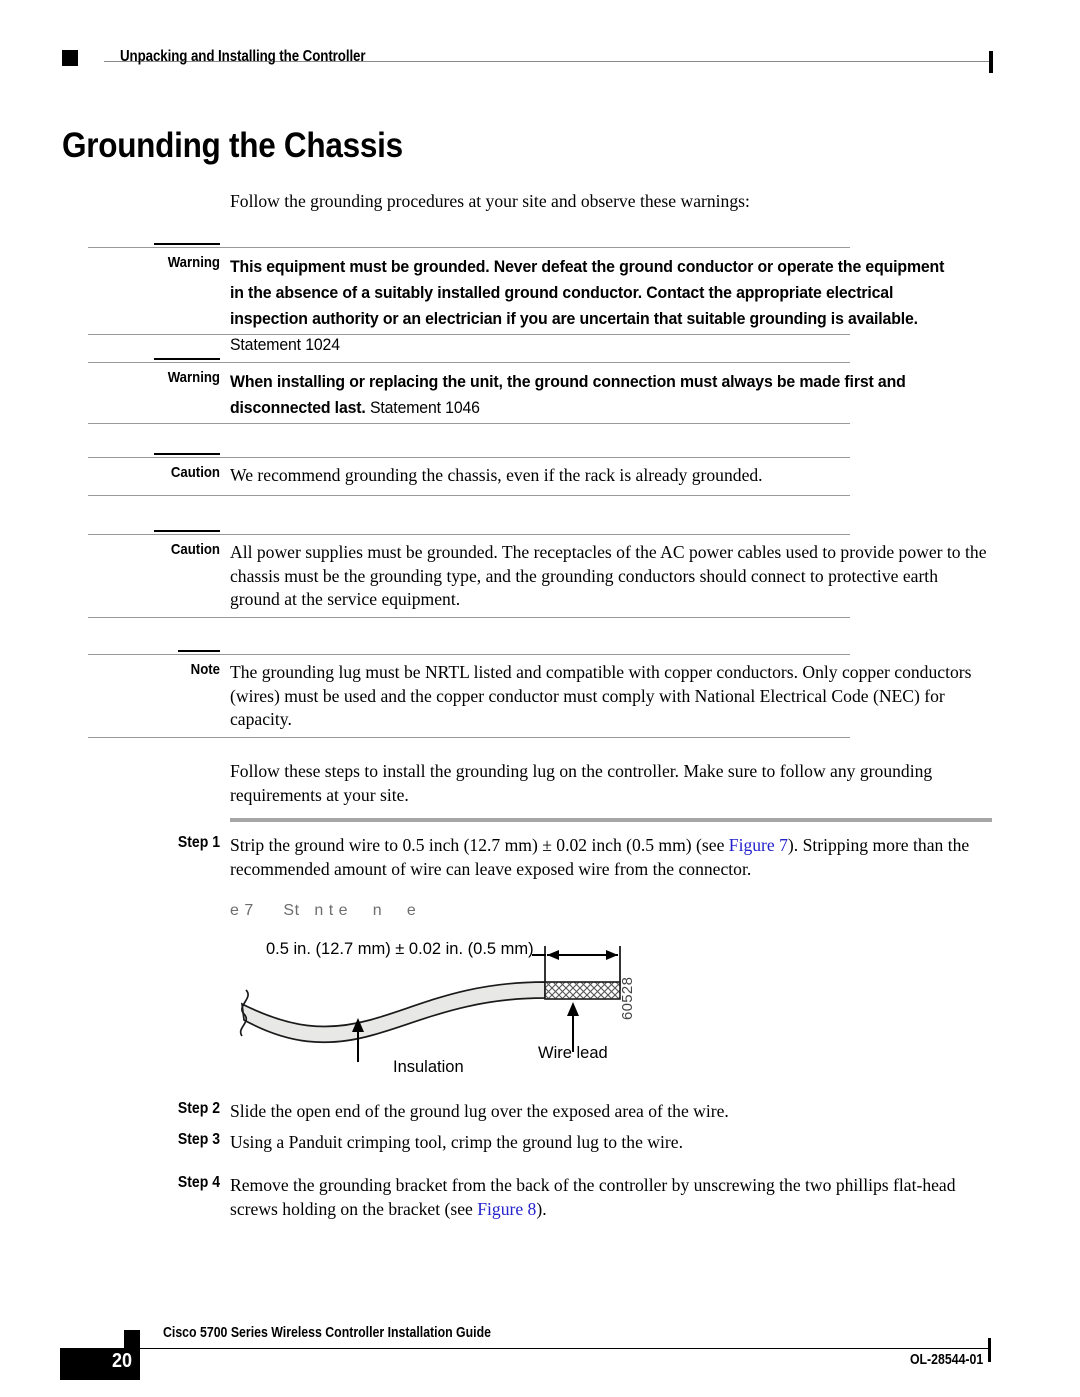 The height and width of the screenshot is (1397, 1080). I want to click on figure-7-link: Figure 7, so click(758, 845).